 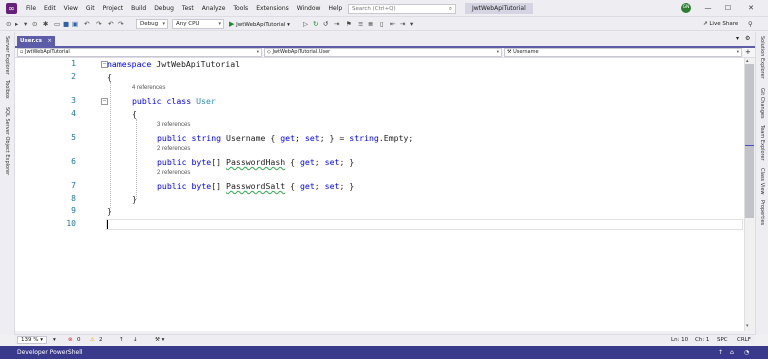 I want to click on next-issue-icon: ↓, so click(x=135, y=340).